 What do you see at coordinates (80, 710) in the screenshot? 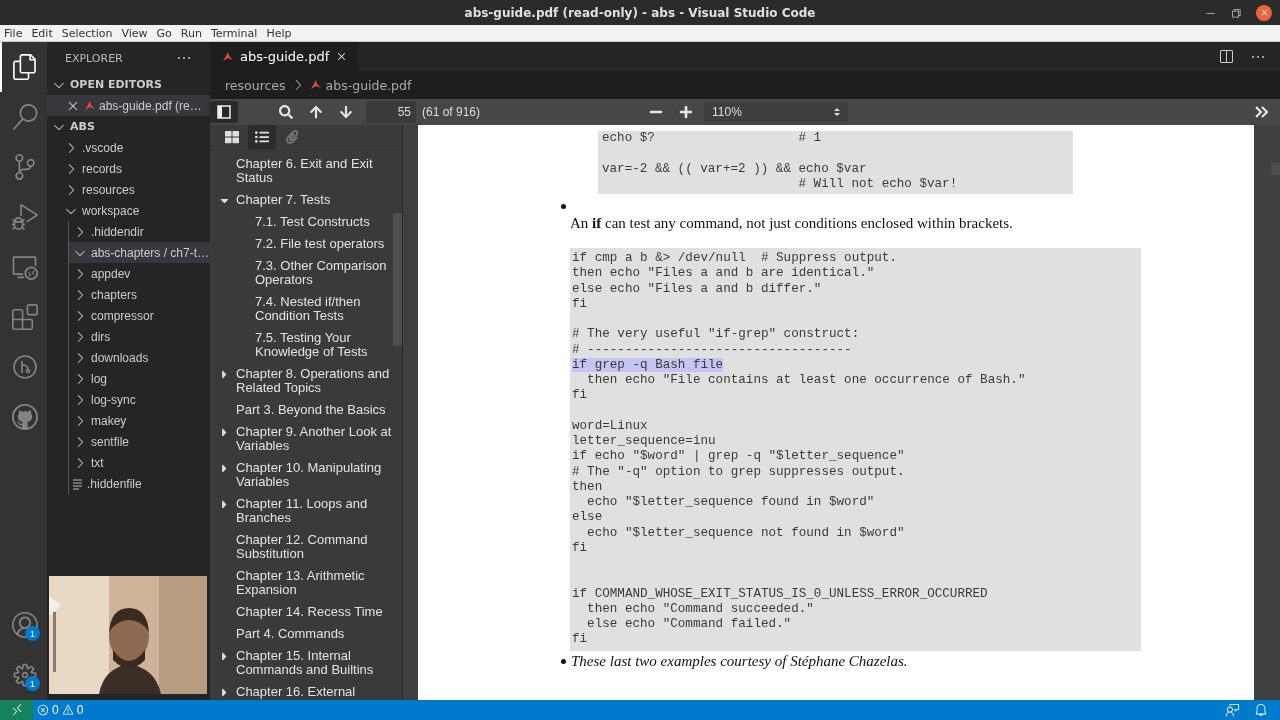
I see `warning-count: 0` at bounding box center [80, 710].